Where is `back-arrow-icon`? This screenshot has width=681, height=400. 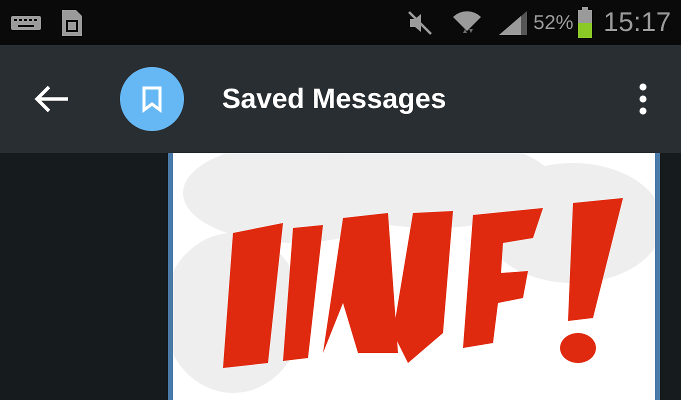
back-arrow-icon is located at coordinates (52, 99).